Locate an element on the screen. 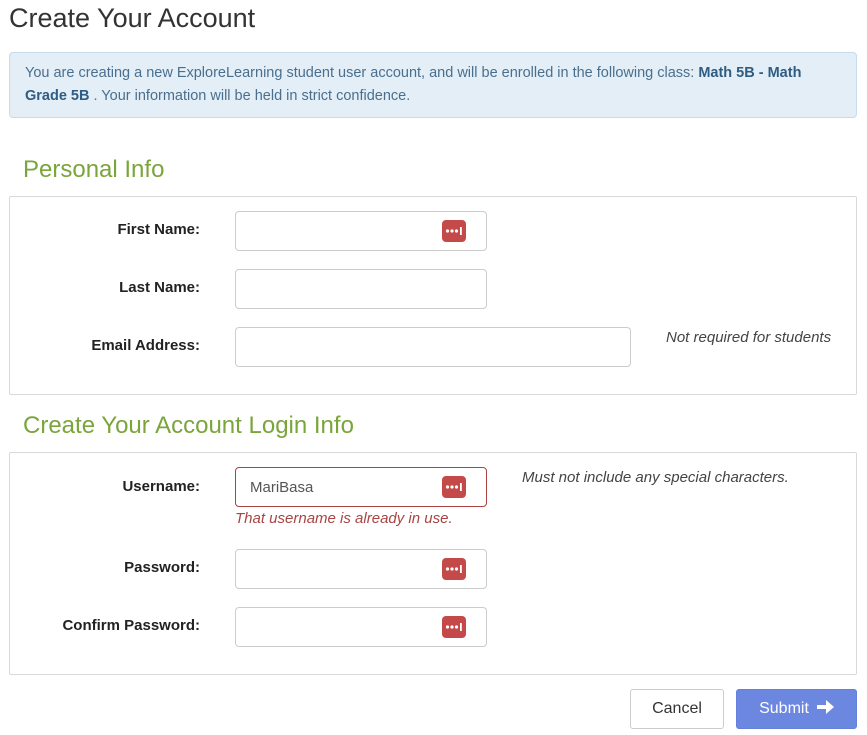 Image resolution: width=867 pixels, height=735 pixels. password-label: Password: is located at coordinates (162, 567).